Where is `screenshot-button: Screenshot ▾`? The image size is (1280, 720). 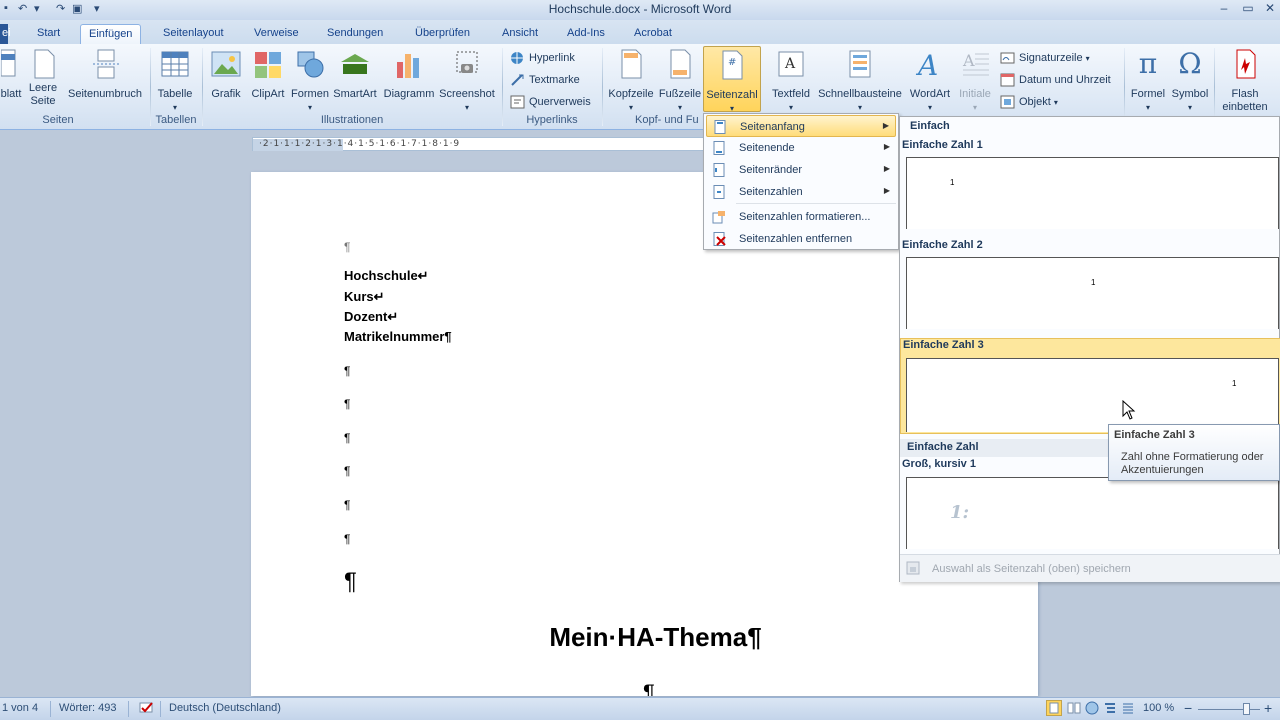 screenshot-button: Screenshot ▾ is located at coordinates (467, 81).